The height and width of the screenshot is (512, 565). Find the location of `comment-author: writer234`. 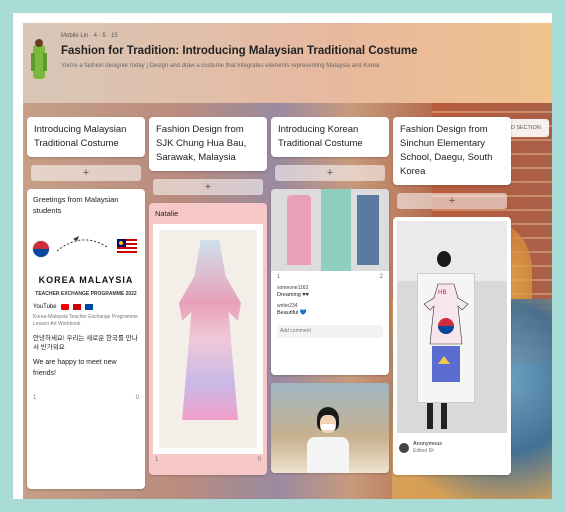

comment-author: writer234 is located at coordinates (287, 306).